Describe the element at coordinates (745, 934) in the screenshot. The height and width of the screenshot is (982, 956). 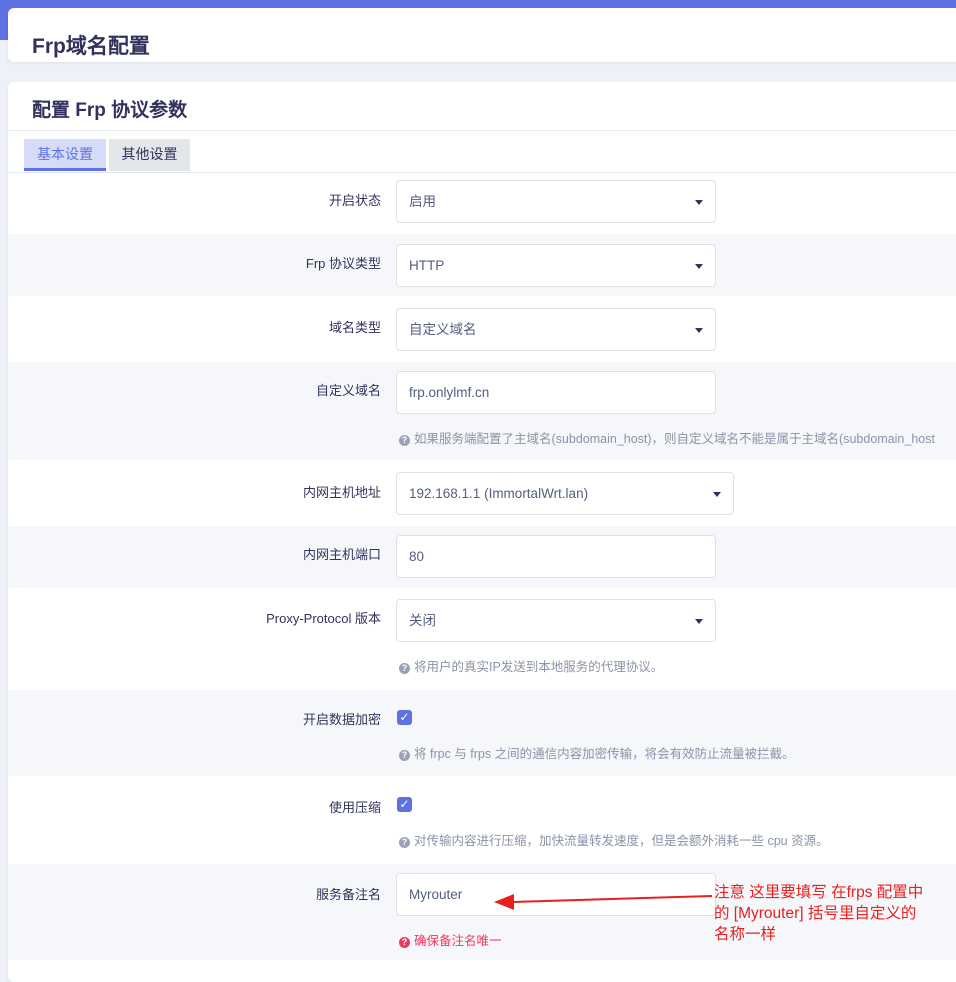
I see `annotation-line: 名称一样` at that location.